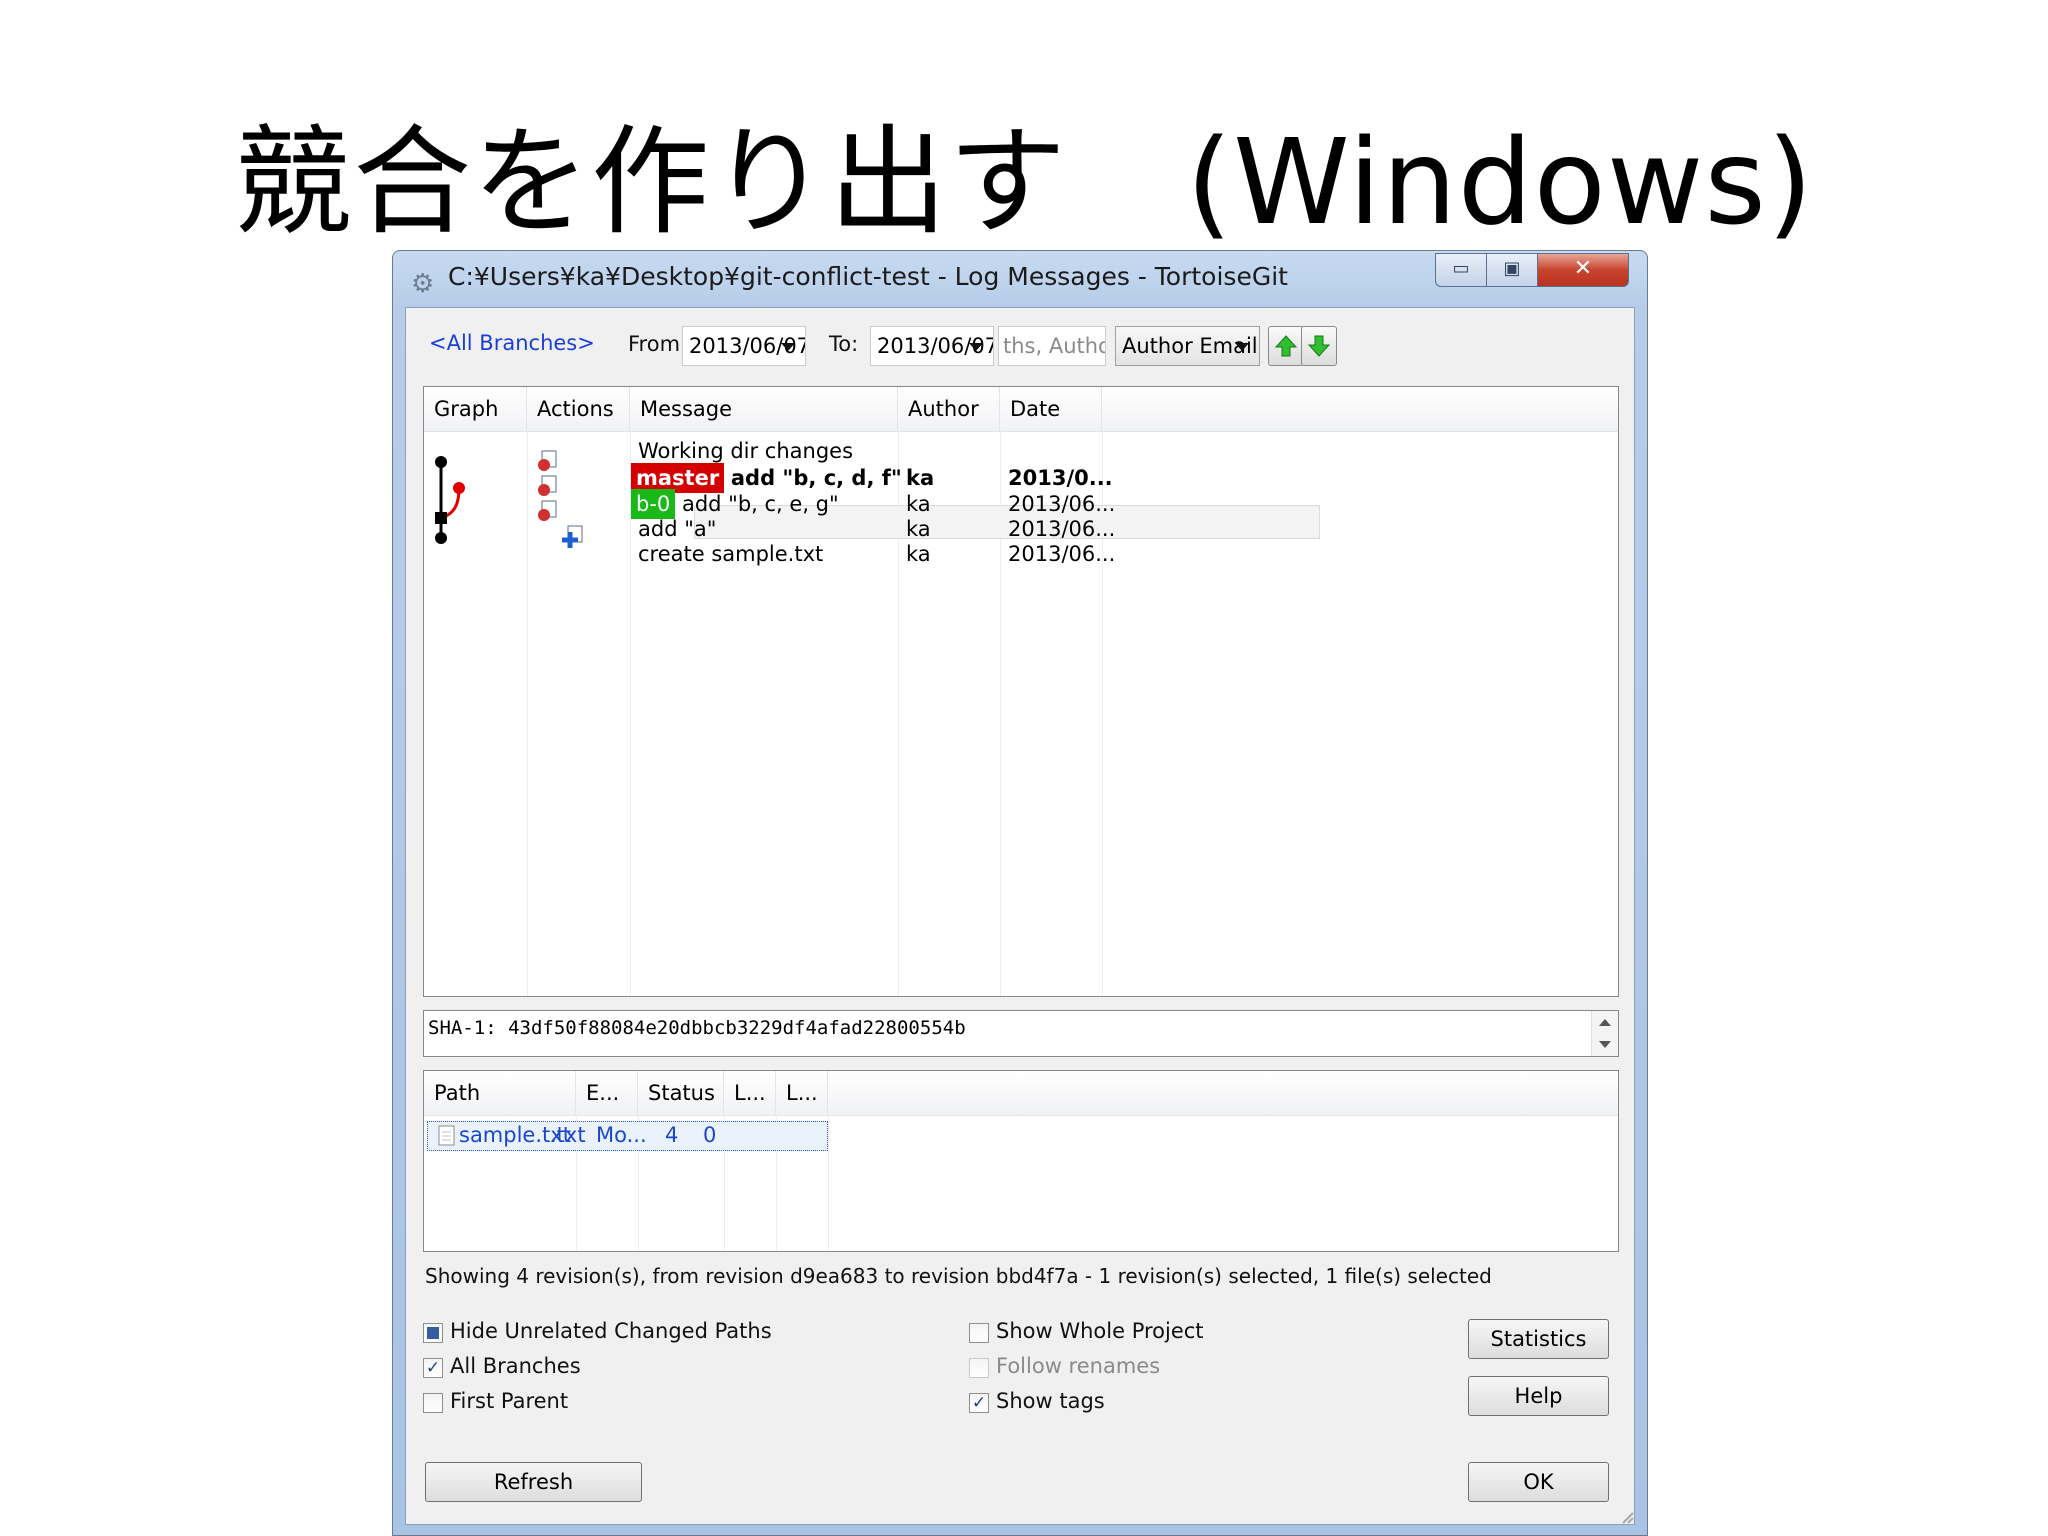 The width and height of the screenshot is (2048, 1536). Describe the element at coordinates (653, 504) in the screenshot. I see `branch-tag-b-0: b-0` at that location.